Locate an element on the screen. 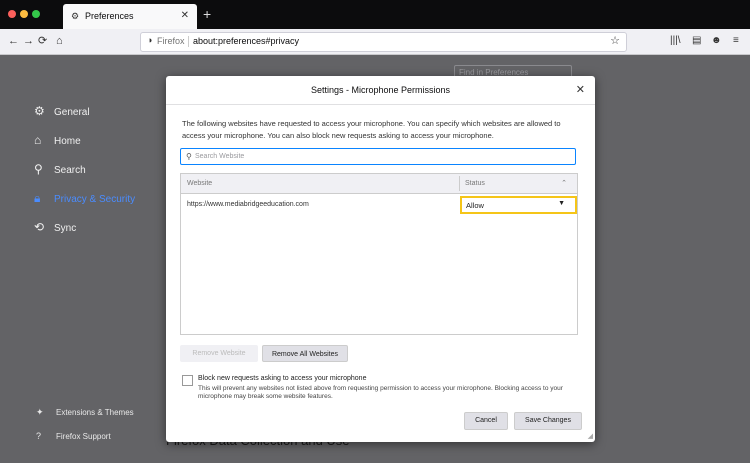 The image size is (750, 463). tab-preferences: ⚙ Preferences ✕ is located at coordinates (130, 16).